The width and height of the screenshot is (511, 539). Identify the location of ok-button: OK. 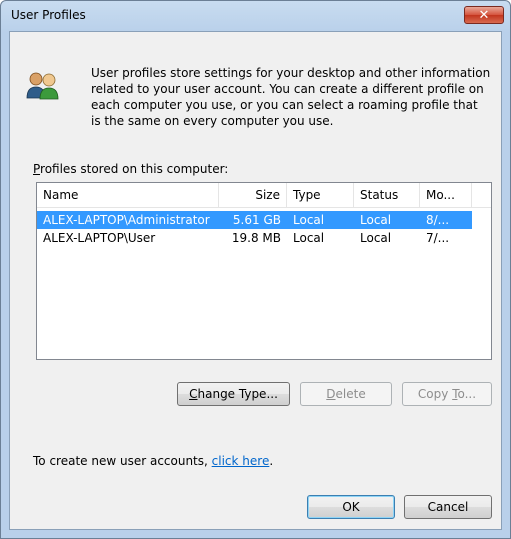
(351, 507).